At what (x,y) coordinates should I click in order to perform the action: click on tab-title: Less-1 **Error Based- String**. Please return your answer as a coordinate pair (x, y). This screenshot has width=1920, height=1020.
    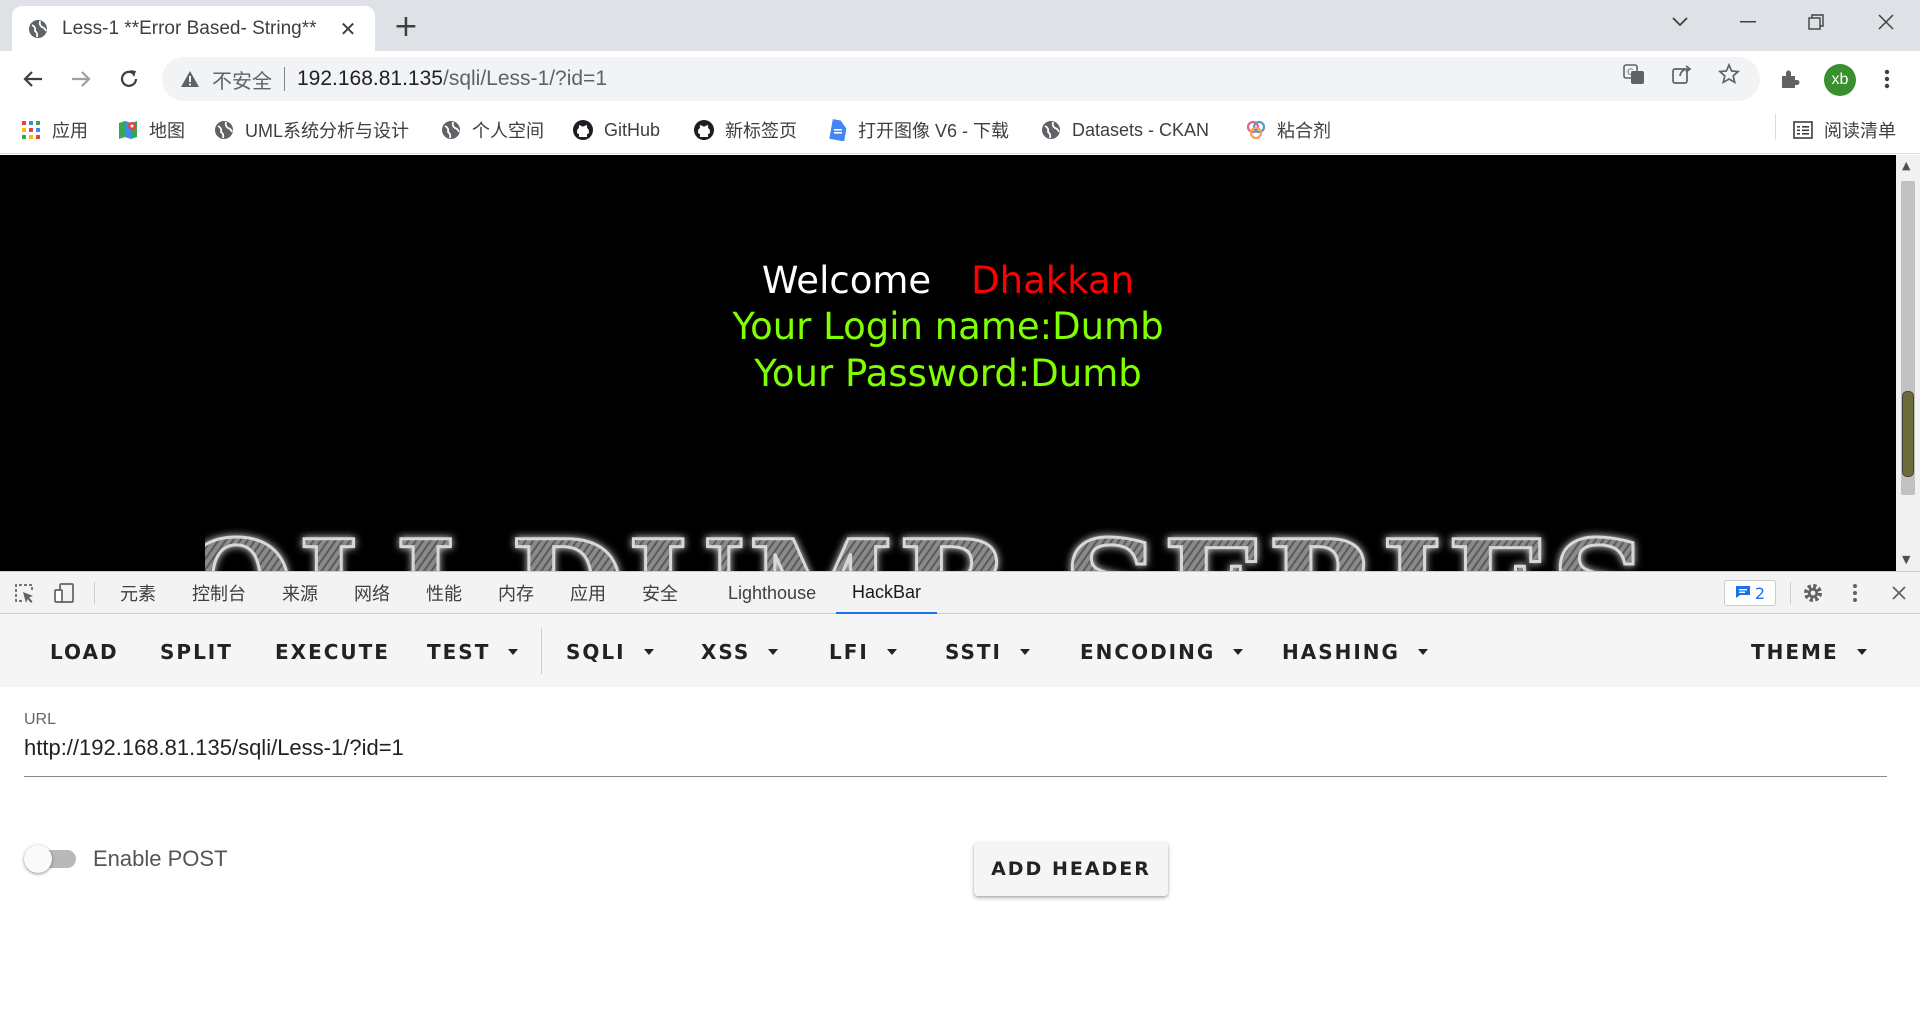
    Looking at the image, I should click on (189, 28).